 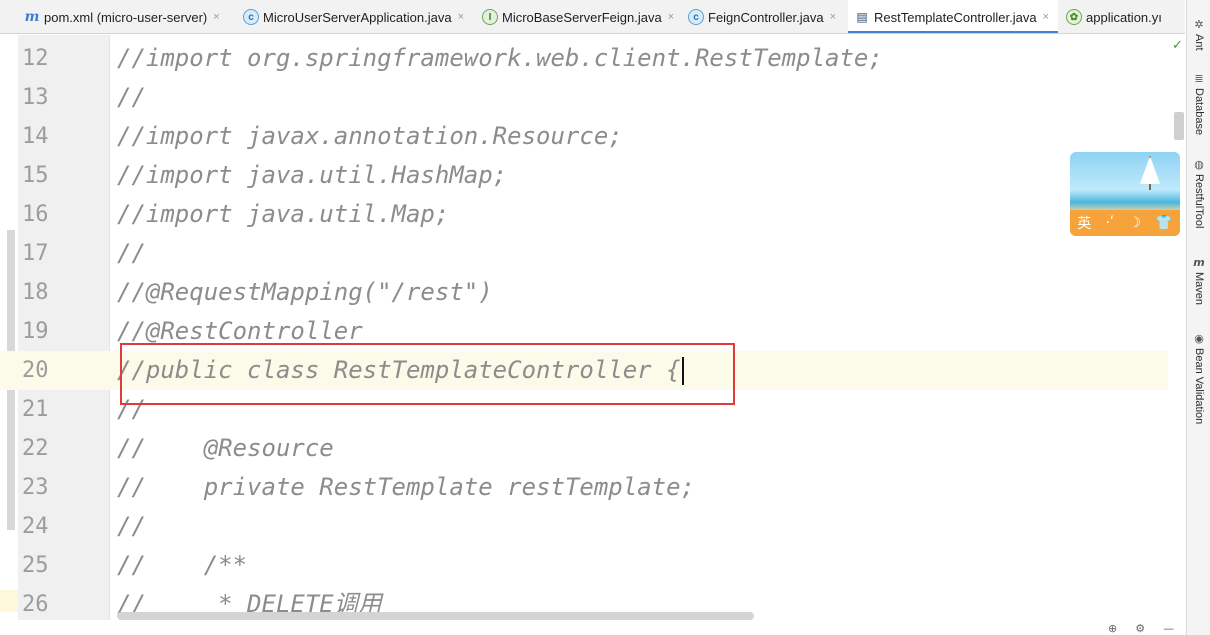 What do you see at coordinates (1163, 223) in the screenshot?
I see `shirt-icon: 👕` at bounding box center [1163, 223].